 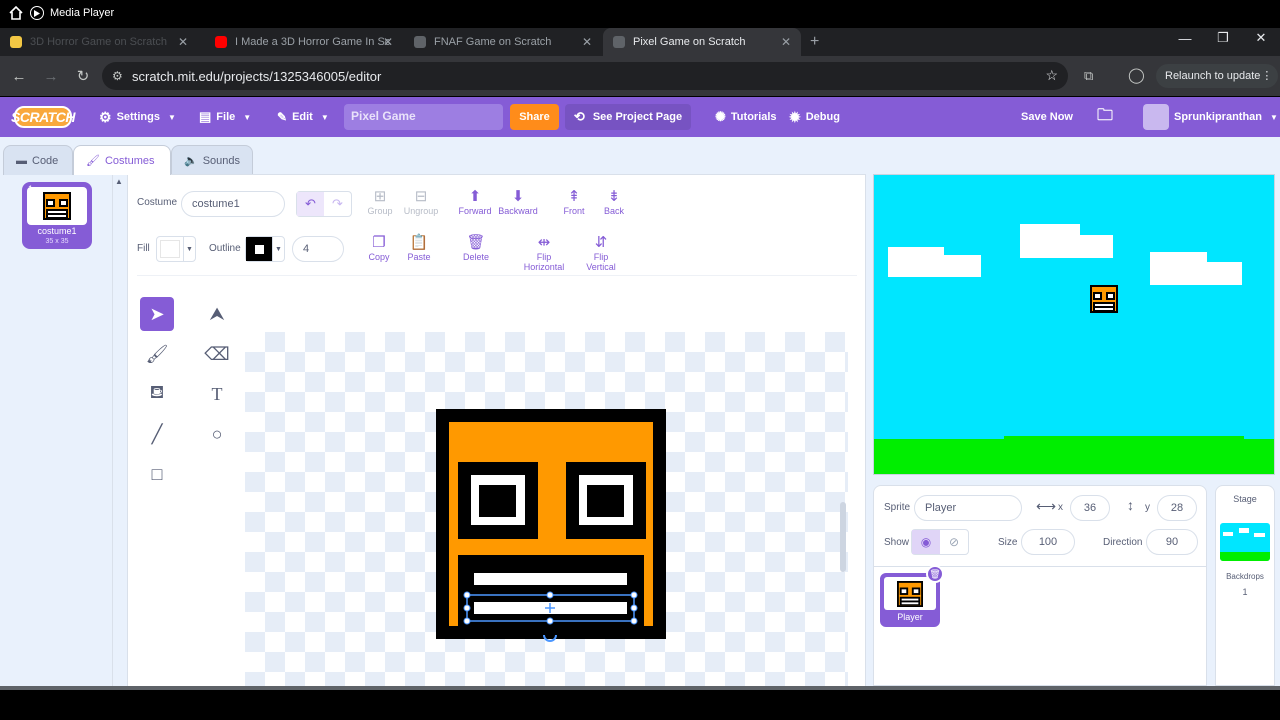 What do you see at coordinates (61, 13) in the screenshot?
I see `media-player-overlay: Media Player` at bounding box center [61, 13].